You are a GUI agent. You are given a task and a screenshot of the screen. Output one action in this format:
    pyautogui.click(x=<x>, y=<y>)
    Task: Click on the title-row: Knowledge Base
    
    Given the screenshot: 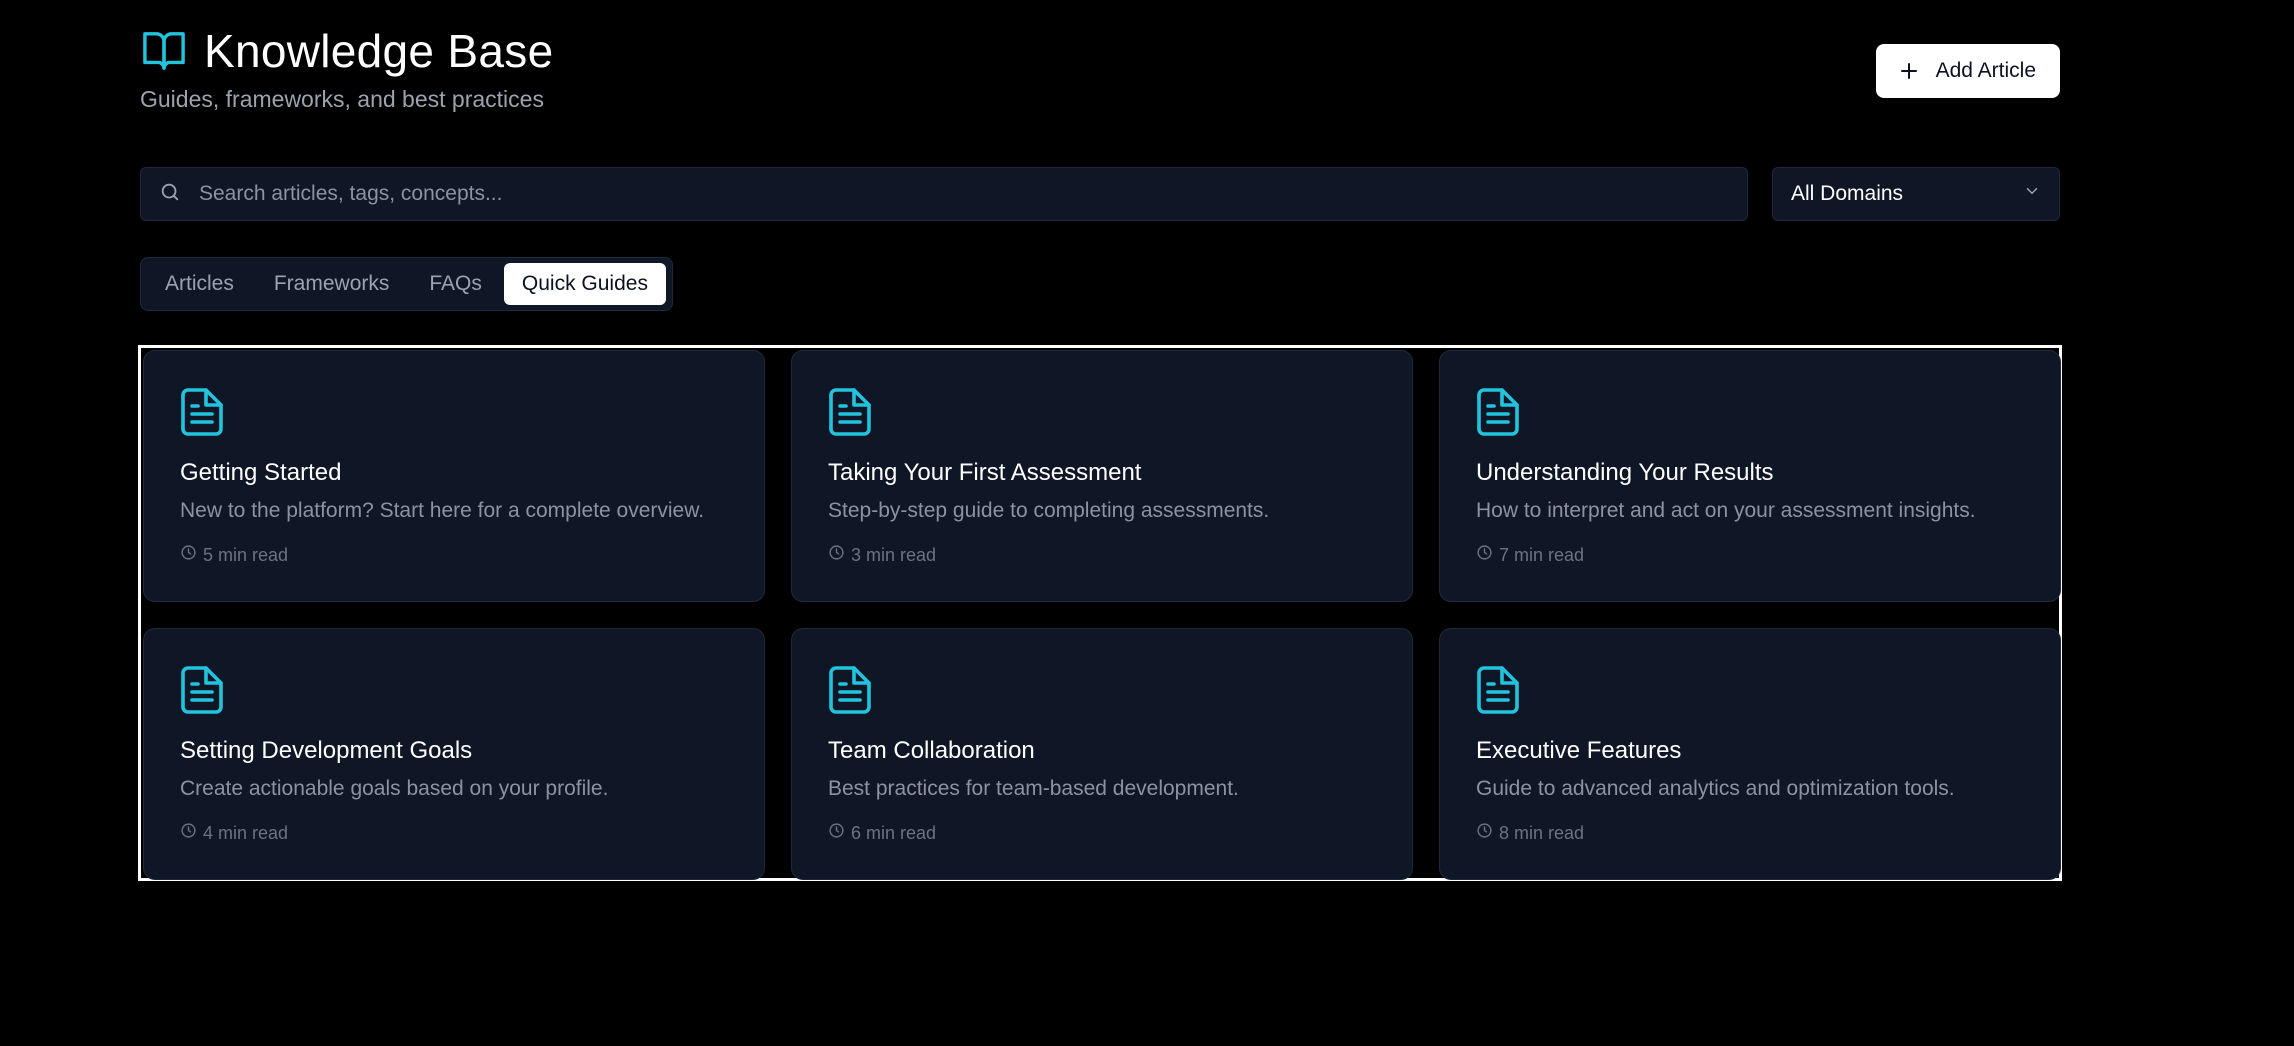 What is the action you would take?
    pyautogui.click(x=1100, y=51)
    